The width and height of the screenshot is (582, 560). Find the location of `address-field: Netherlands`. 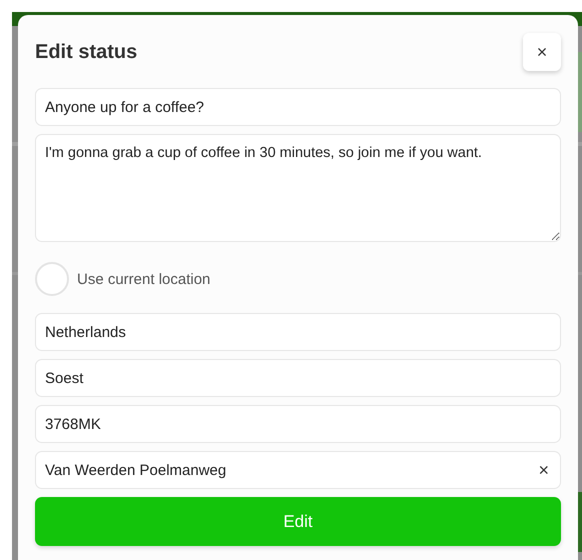

address-field: Netherlands is located at coordinates (298, 332).